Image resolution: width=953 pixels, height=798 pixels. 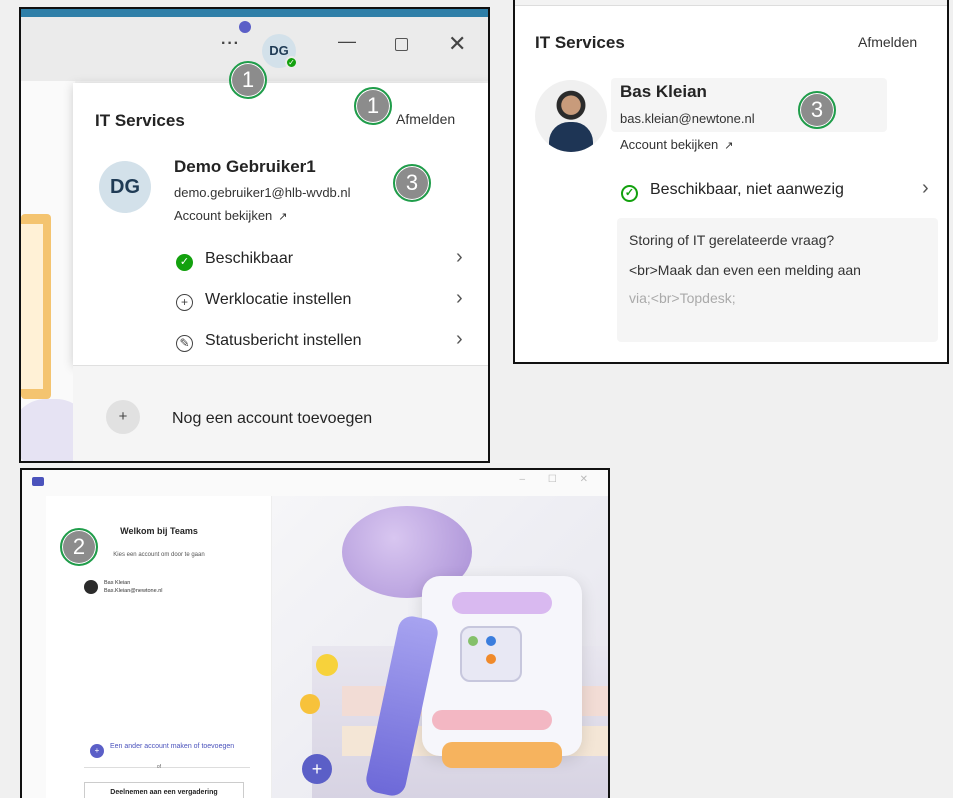 I want to click on user-photo-avatar, so click(x=571, y=116).